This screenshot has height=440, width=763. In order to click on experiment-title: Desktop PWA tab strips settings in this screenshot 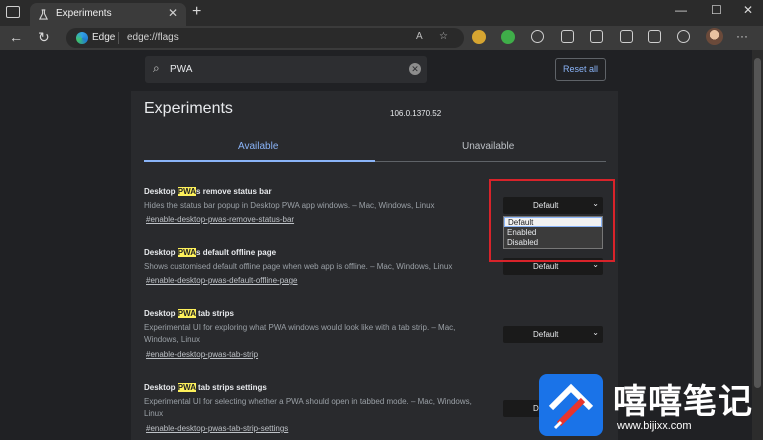, I will do `click(205, 387)`.